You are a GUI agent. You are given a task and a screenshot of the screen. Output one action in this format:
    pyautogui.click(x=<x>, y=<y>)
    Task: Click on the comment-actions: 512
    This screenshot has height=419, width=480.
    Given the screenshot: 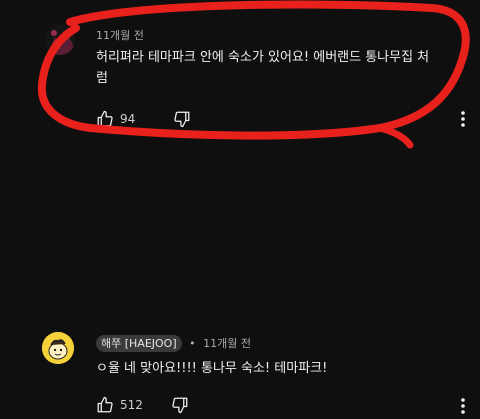 What is the action you would take?
    pyautogui.click(x=142, y=405)
    